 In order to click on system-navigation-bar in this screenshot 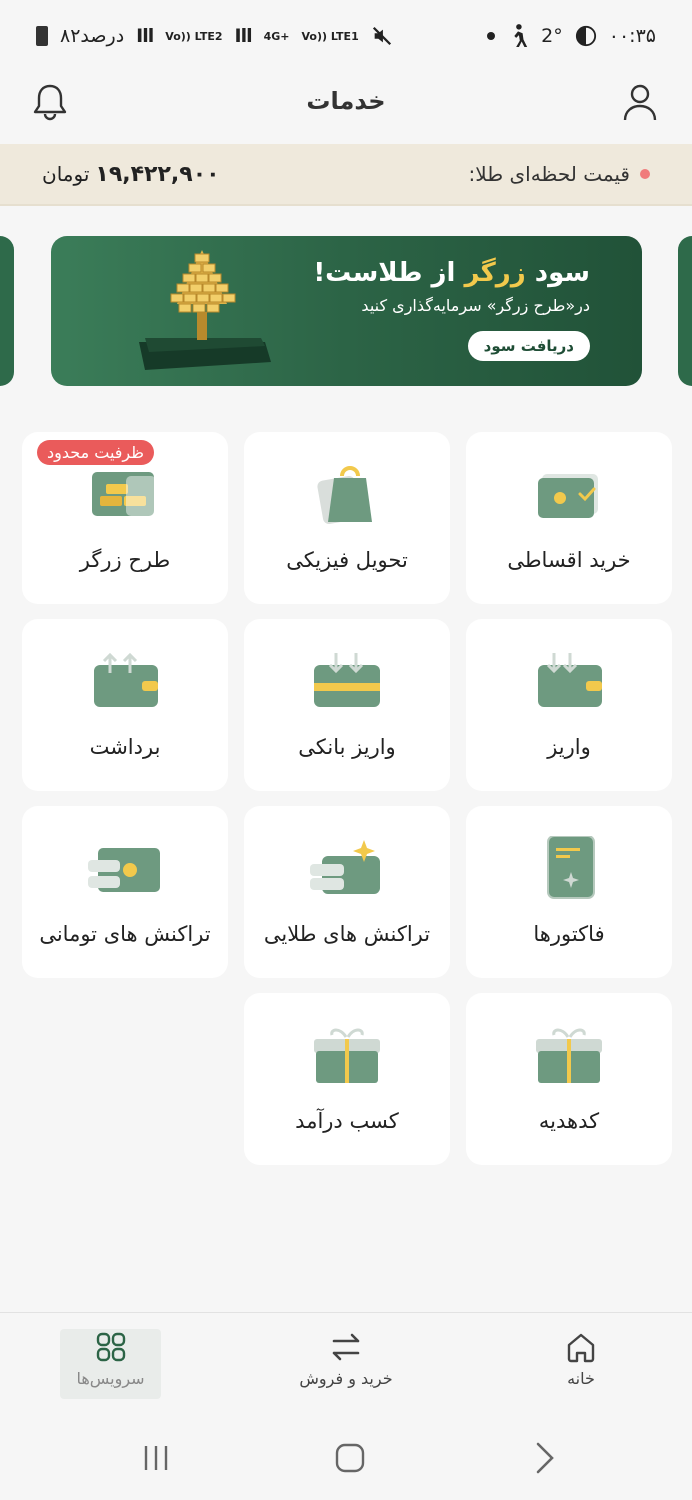, I will do `click(346, 1455)`.